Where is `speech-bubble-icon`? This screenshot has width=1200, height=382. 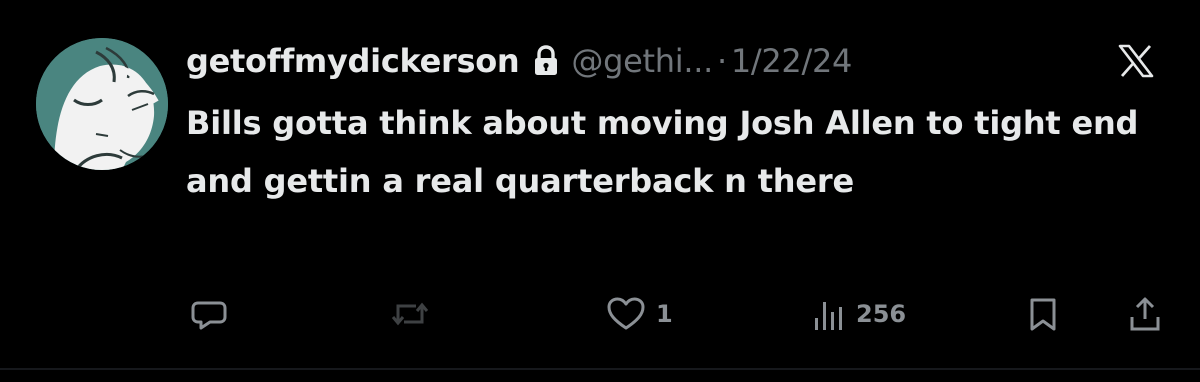
speech-bubble-icon is located at coordinates (209, 314).